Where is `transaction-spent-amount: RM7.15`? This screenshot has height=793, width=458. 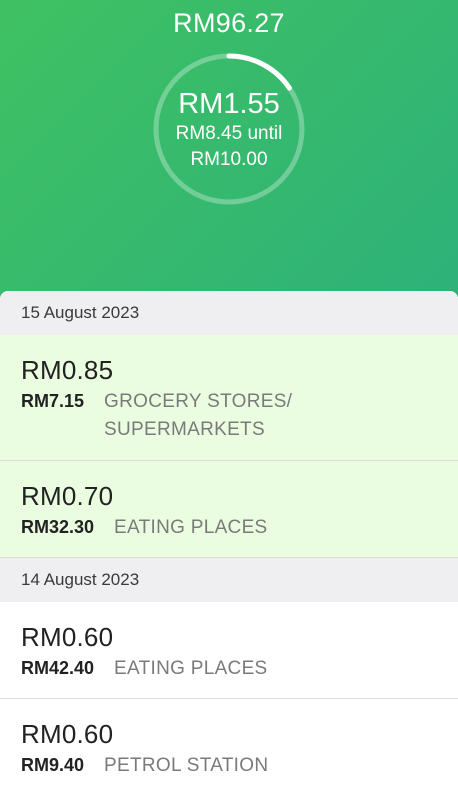
transaction-spent-amount: RM7.15 is located at coordinates (53, 401).